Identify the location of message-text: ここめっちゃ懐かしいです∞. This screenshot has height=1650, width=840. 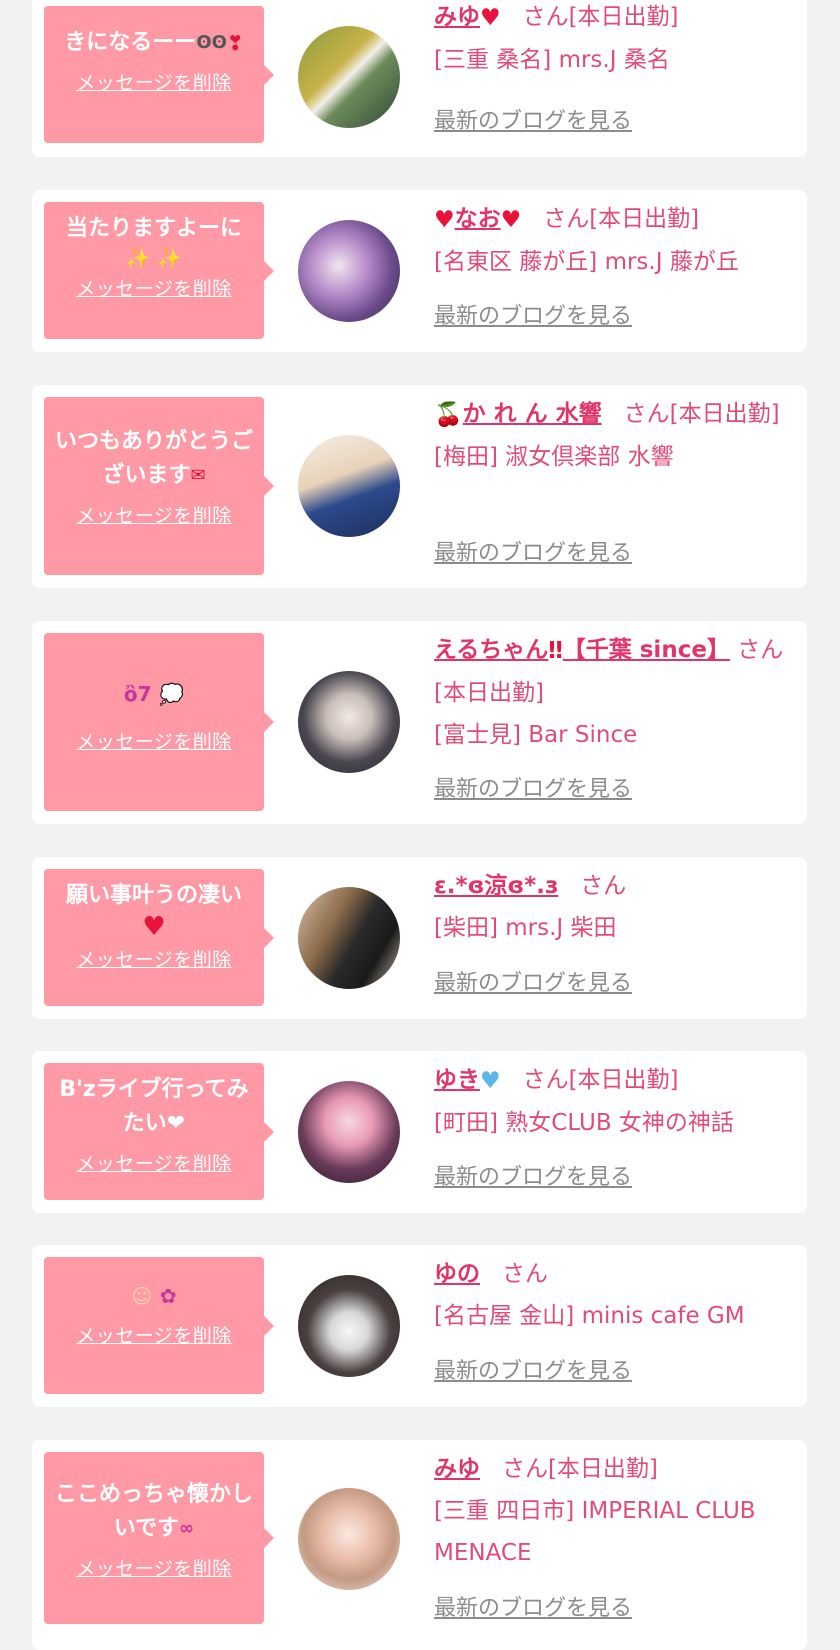
(154, 1512).